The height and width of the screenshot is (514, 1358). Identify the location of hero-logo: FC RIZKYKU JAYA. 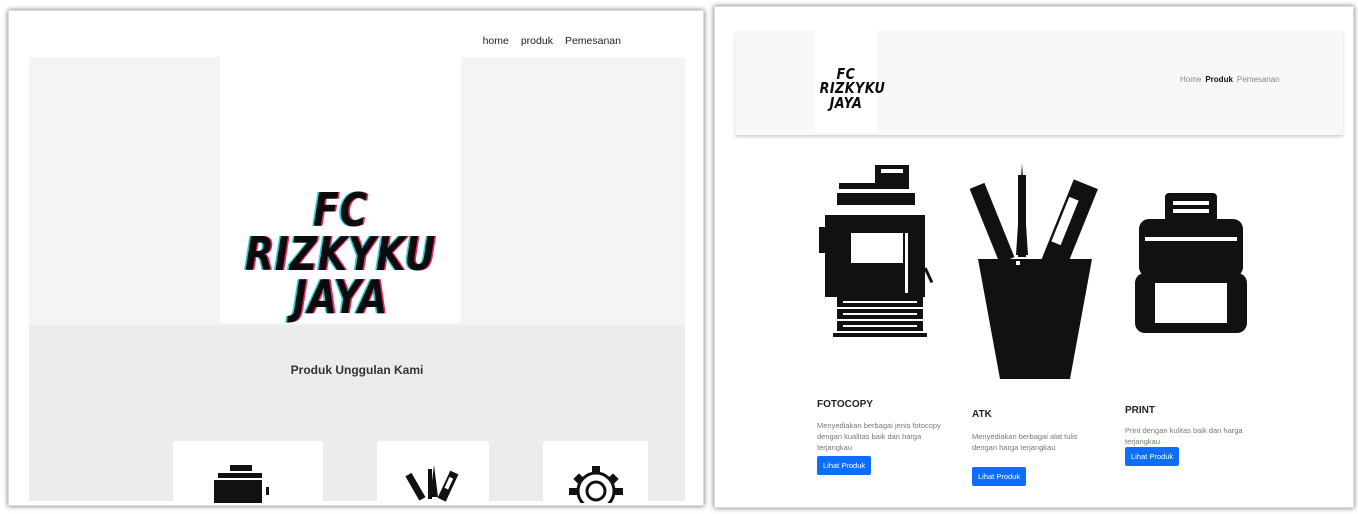
(340, 190).